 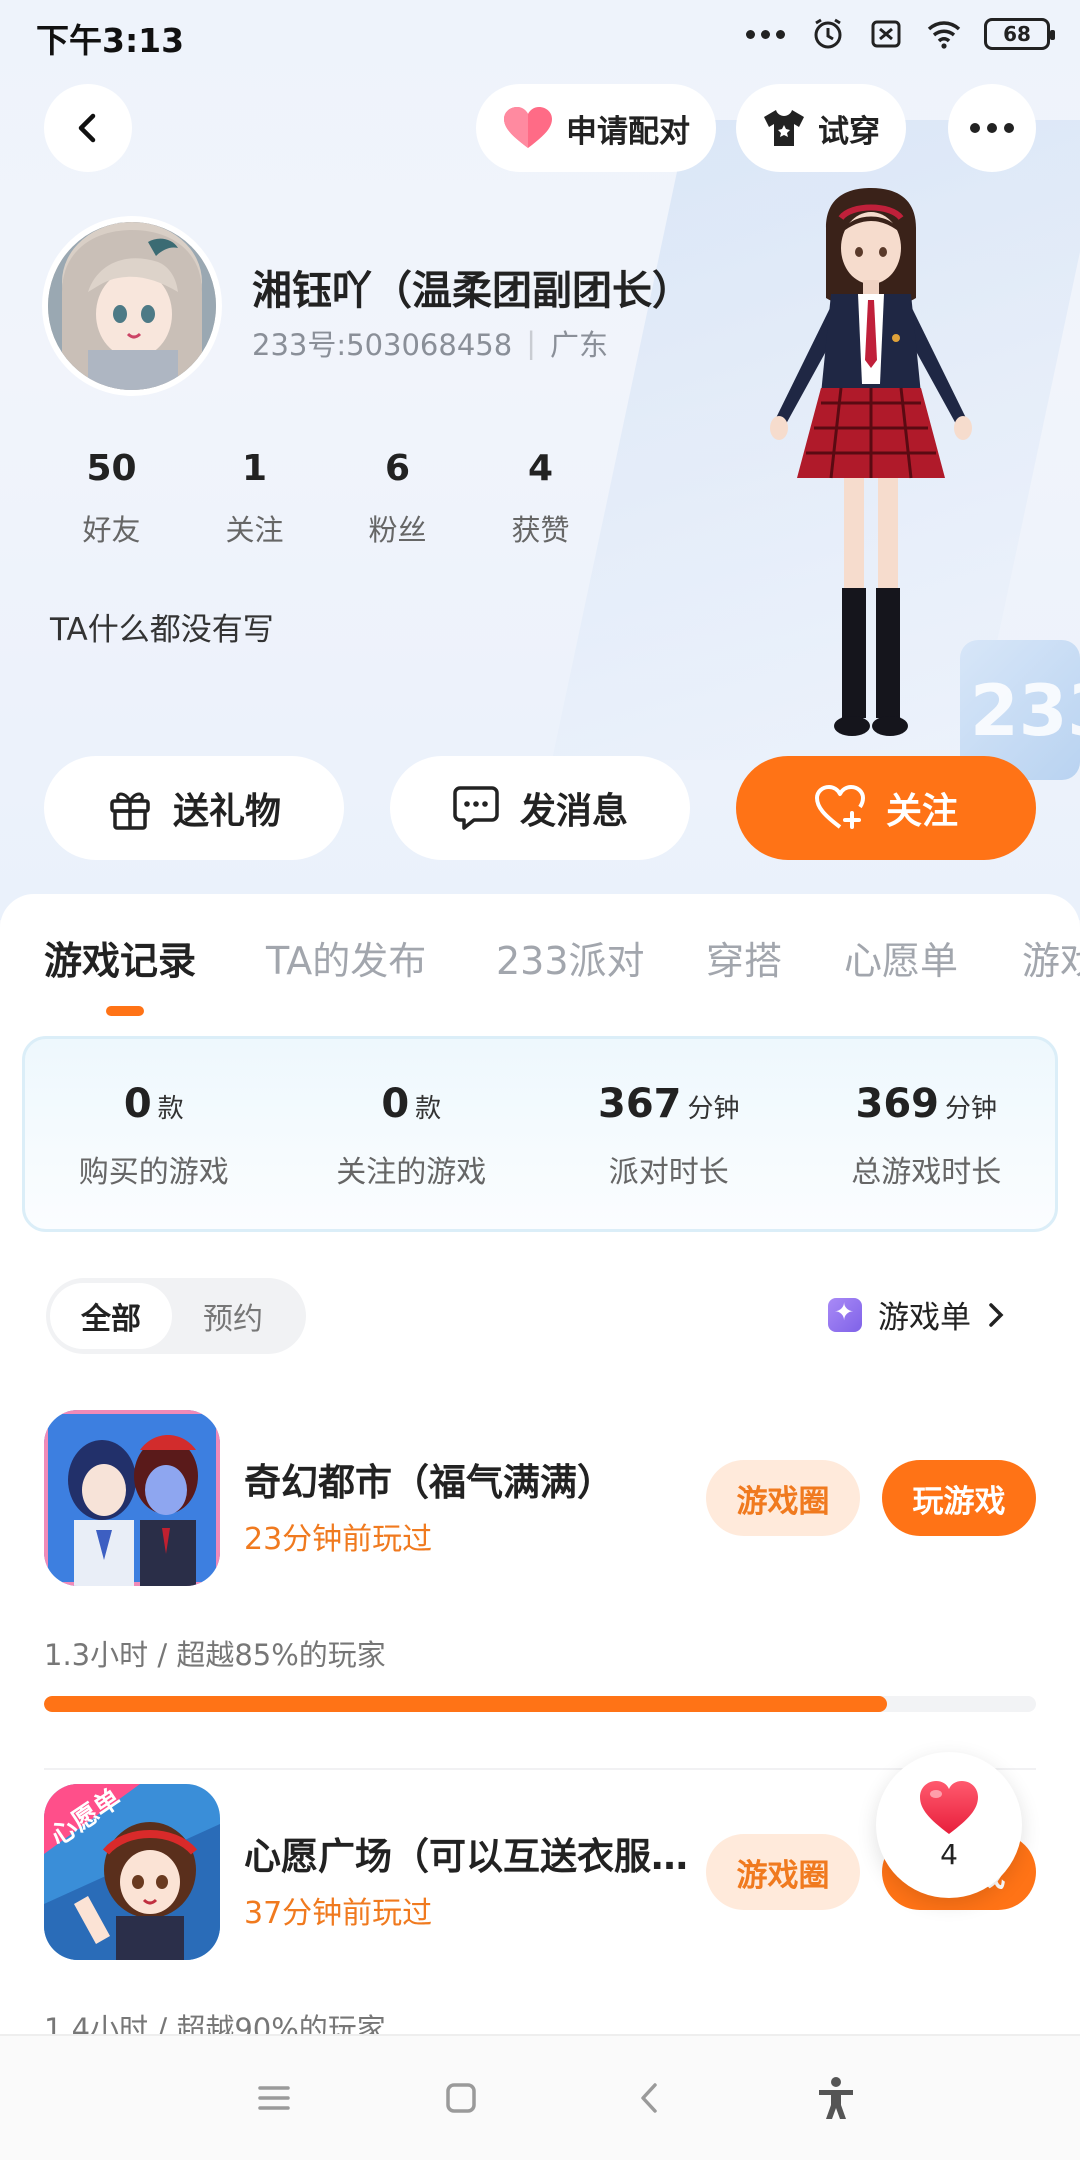 What do you see at coordinates (254, 498) in the screenshot?
I see `stat-following: 1 关注` at bounding box center [254, 498].